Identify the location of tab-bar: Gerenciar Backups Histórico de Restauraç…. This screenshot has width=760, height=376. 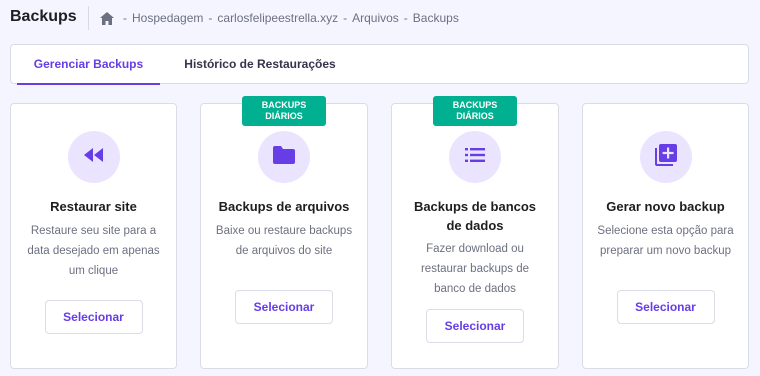
(379, 64).